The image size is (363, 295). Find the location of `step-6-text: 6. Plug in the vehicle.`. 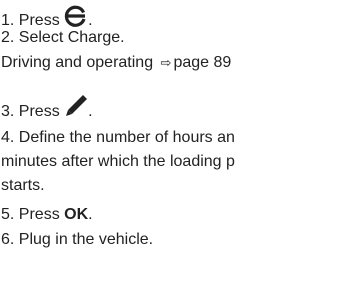

step-6-text: 6. Plug in the vehicle. is located at coordinates (77, 239).